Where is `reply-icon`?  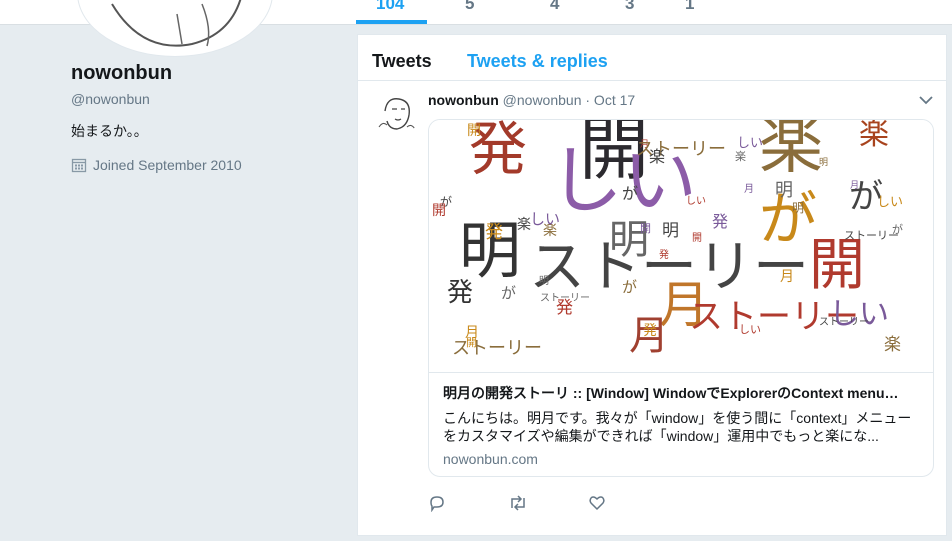
reply-icon is located at coordinates (437, 505).